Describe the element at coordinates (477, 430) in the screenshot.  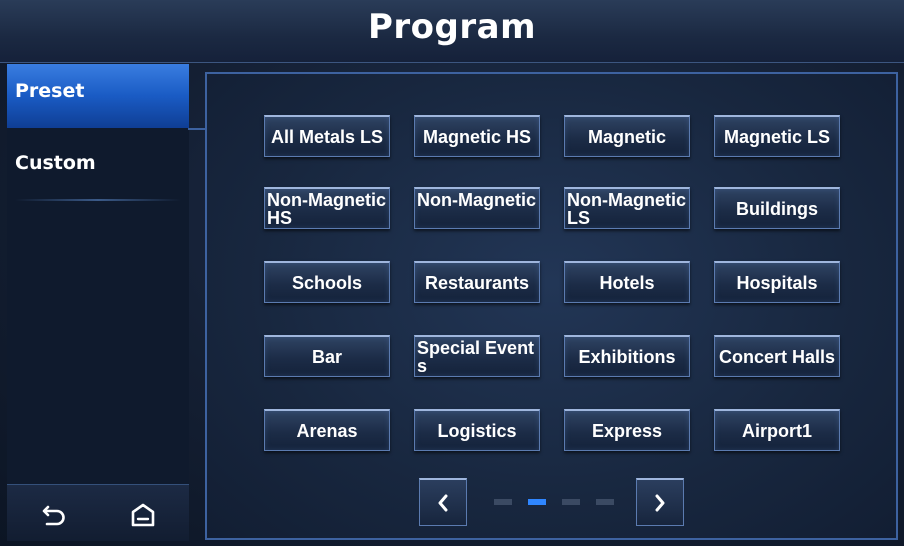
I see `program-button: Logistics` at that location.